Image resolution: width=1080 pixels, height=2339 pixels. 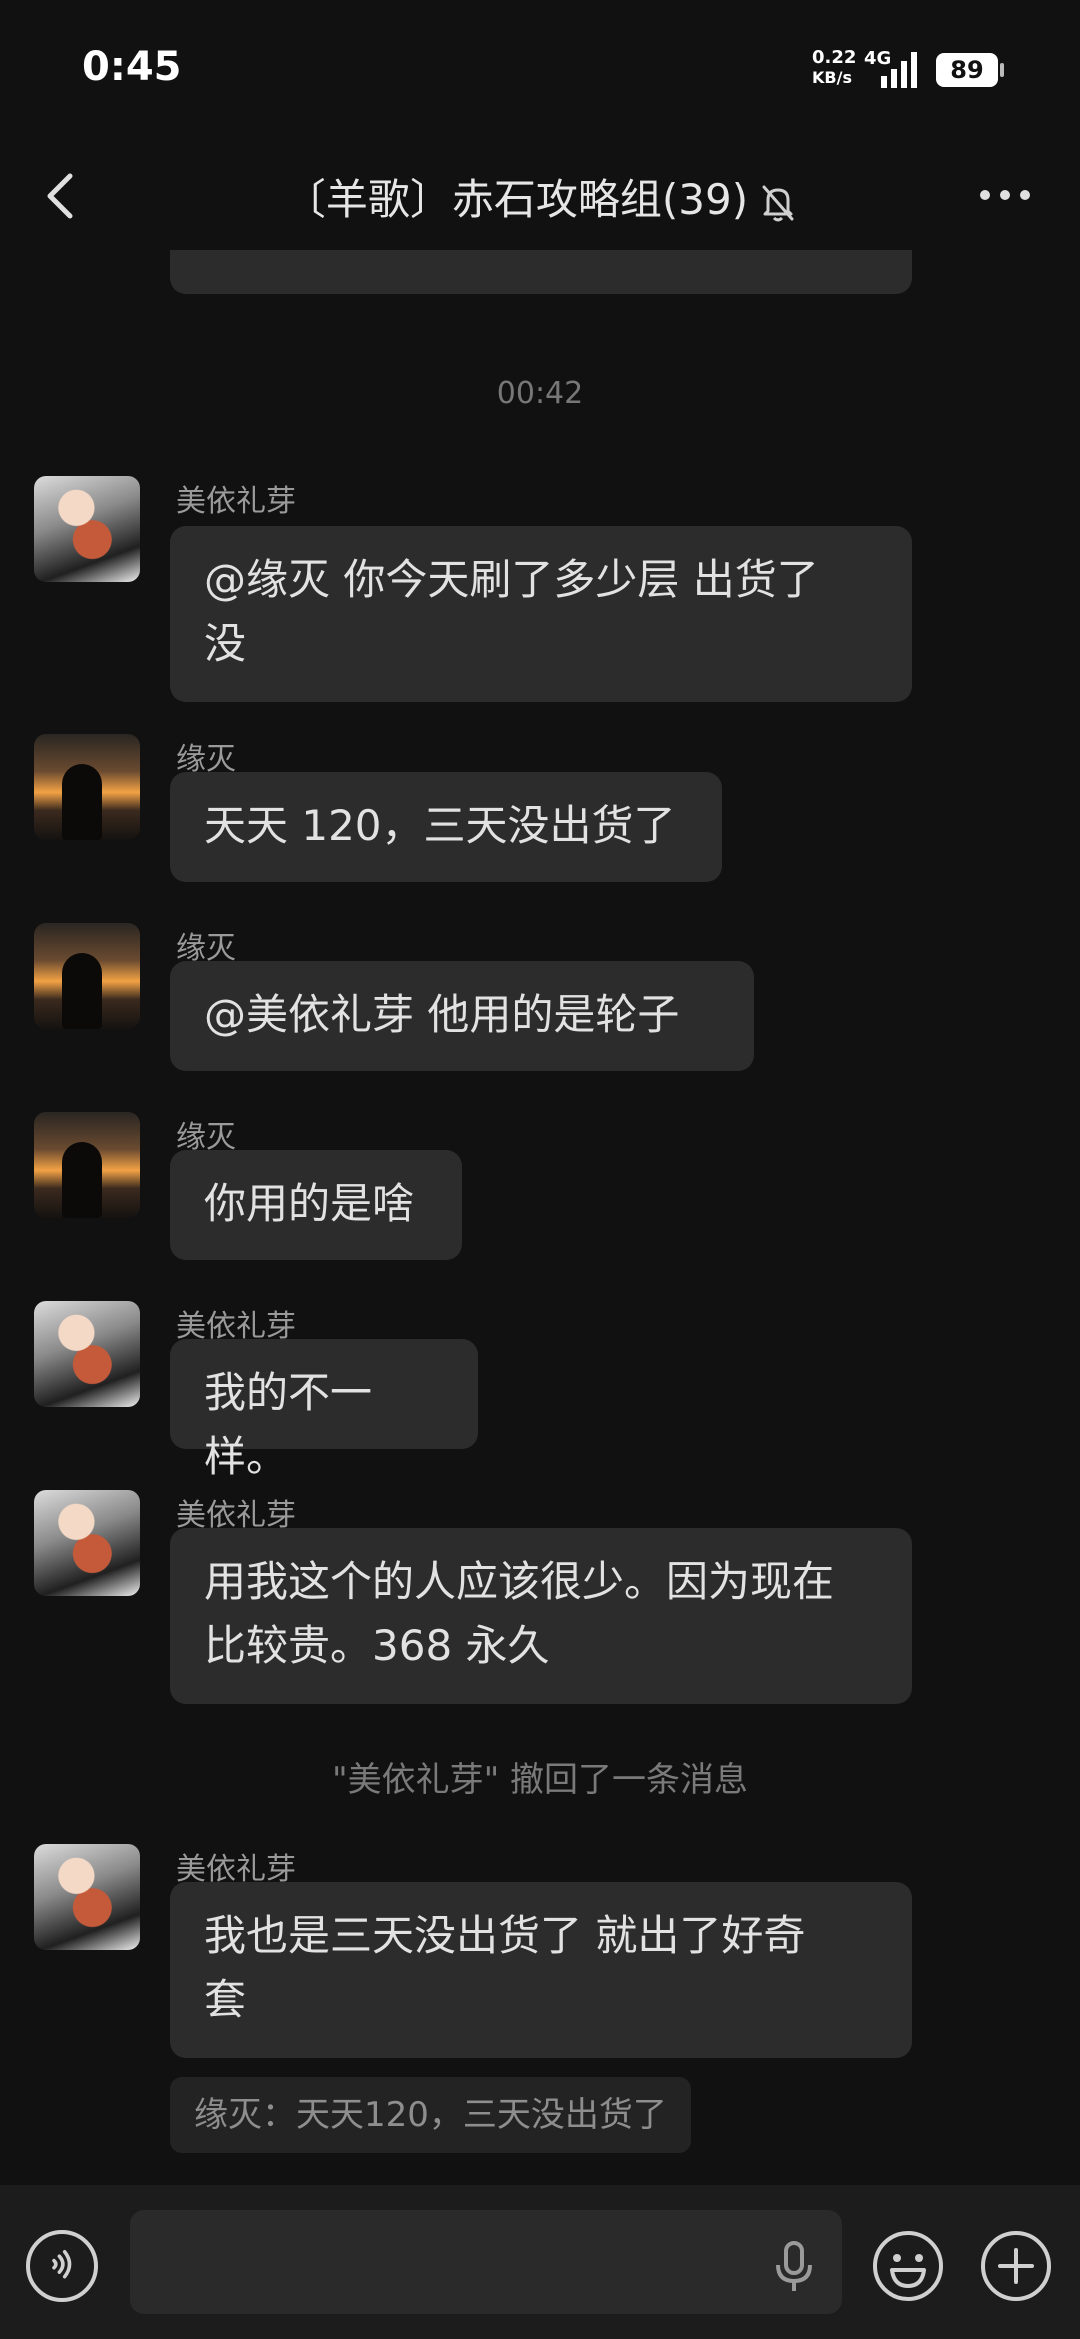 What do you see at coordinates (236, 501) in the screenshot?
I see `sender-name: 美依礼芽` at bounding box center [236, 501].